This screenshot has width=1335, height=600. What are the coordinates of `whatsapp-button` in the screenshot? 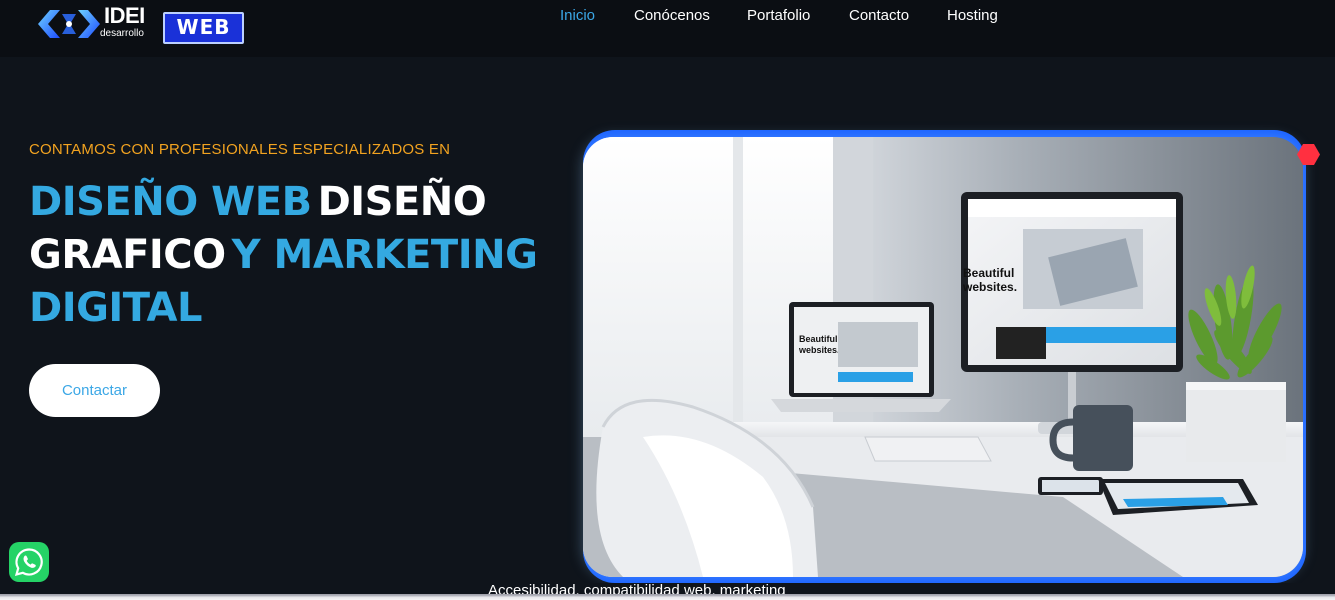 It's located at (29, 562).